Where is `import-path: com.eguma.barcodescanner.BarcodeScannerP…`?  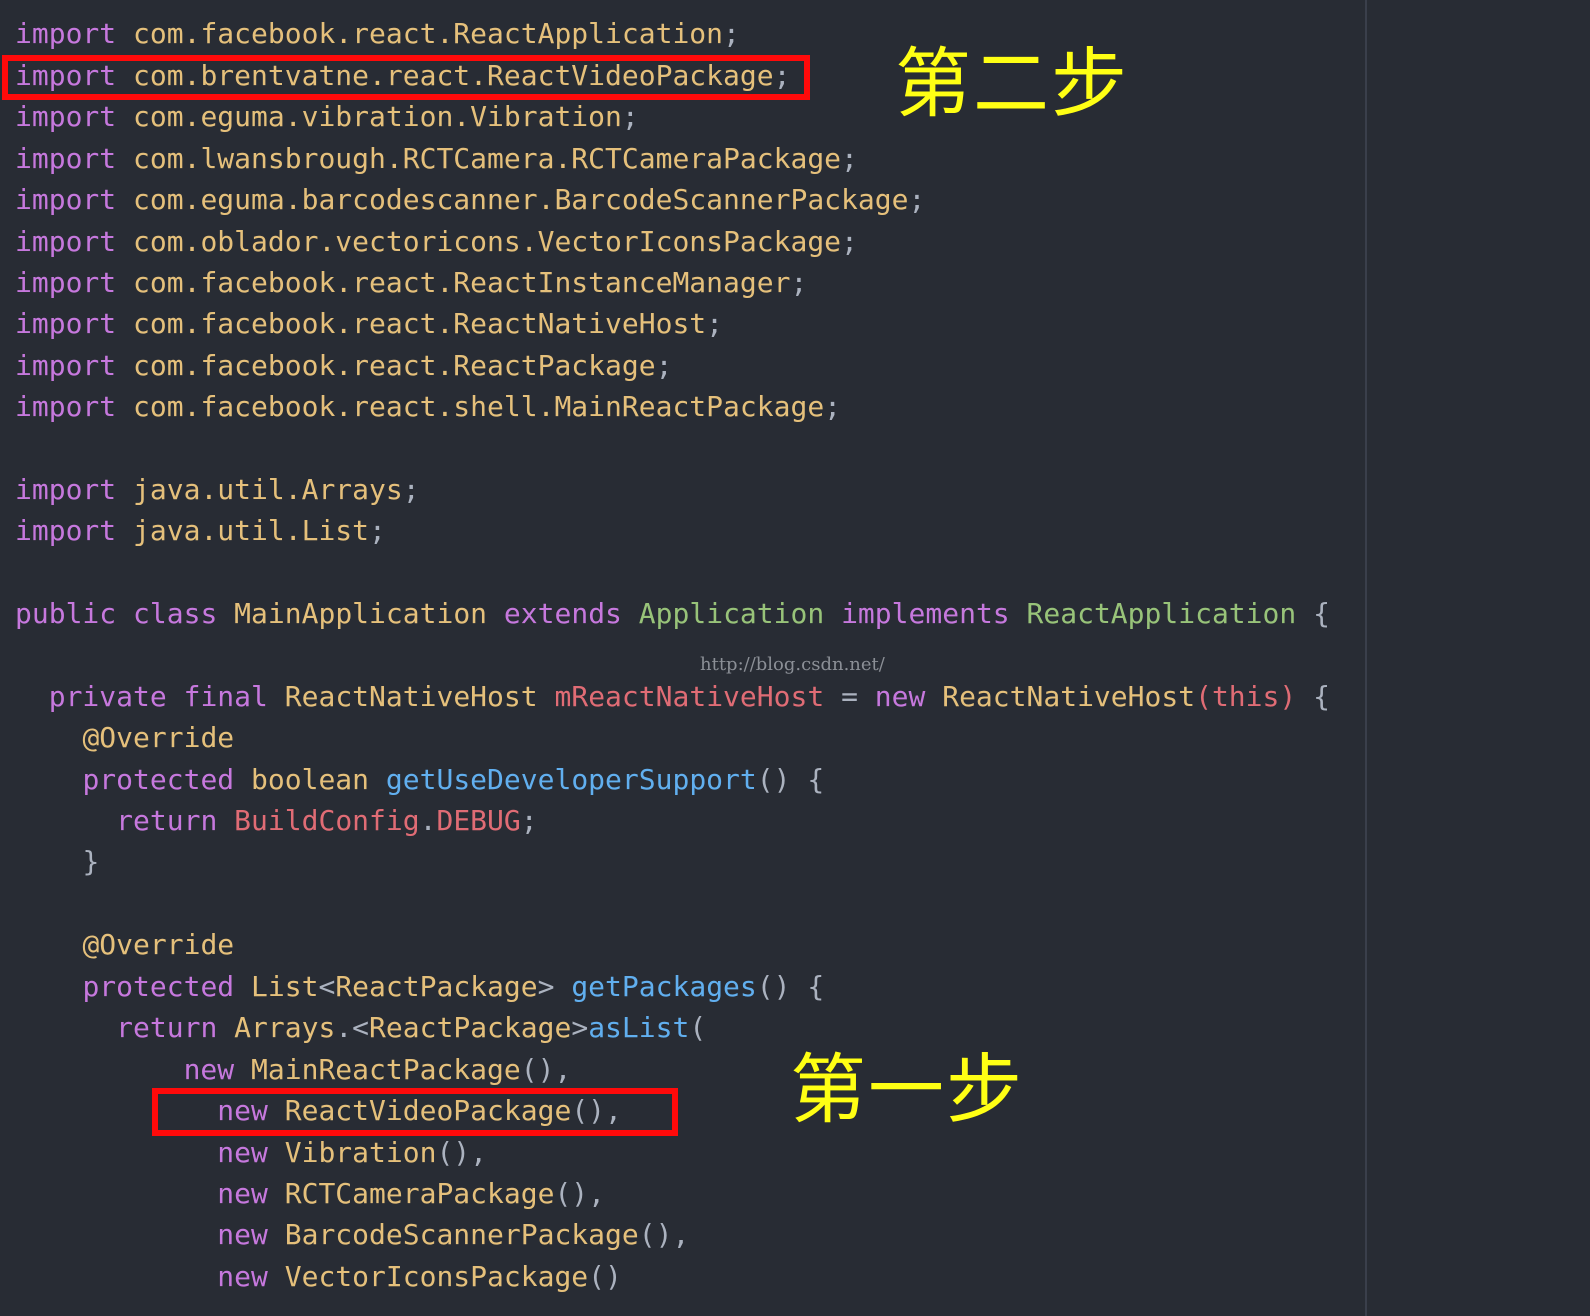
import-path: com.eguma.barcodescanner.BarcodeScannerP… is located at coordinates (521, 199).